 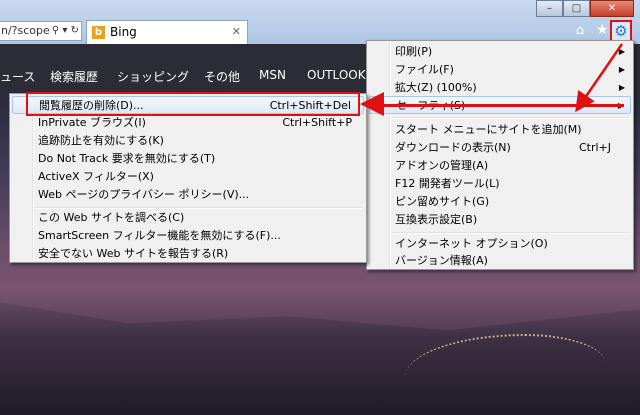 What do you see at coordinates (272, 75) in the screenshot?
I see `bing-nav-msn: MSN` at bounding box center [272, 75].